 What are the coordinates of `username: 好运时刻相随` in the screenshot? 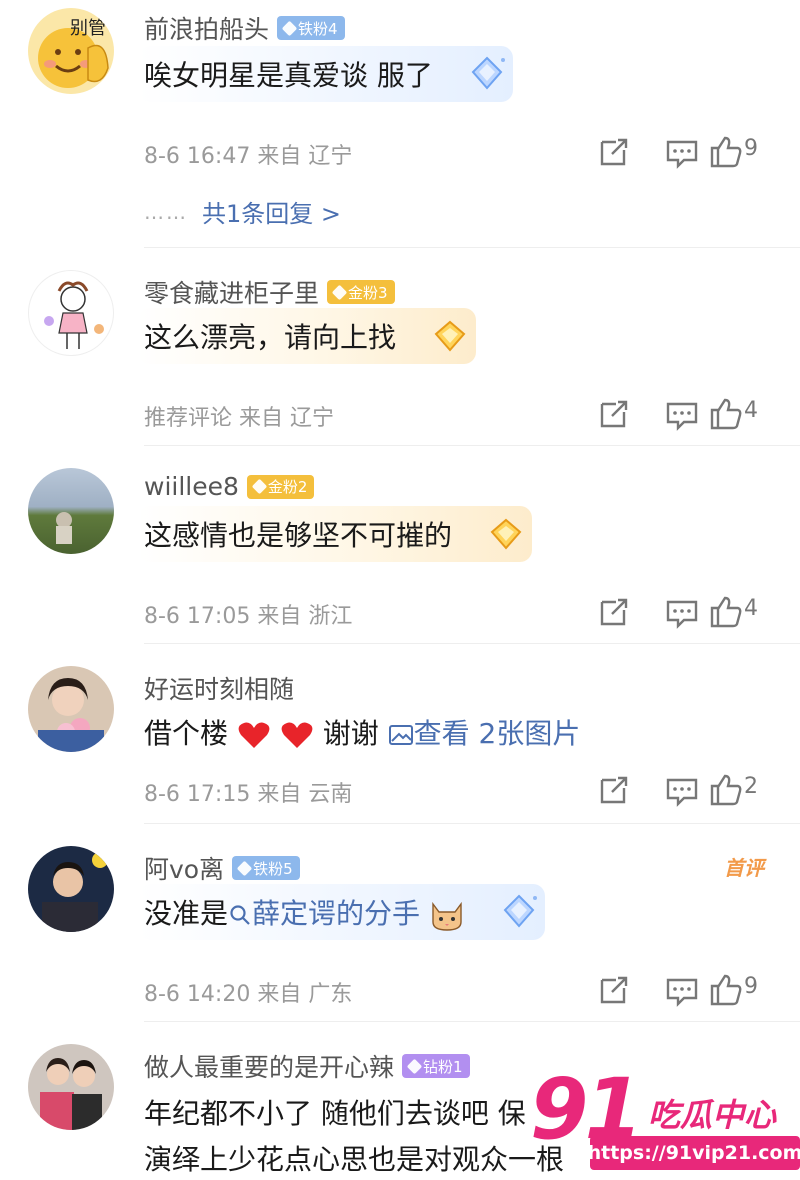 It's located at (219, 688).